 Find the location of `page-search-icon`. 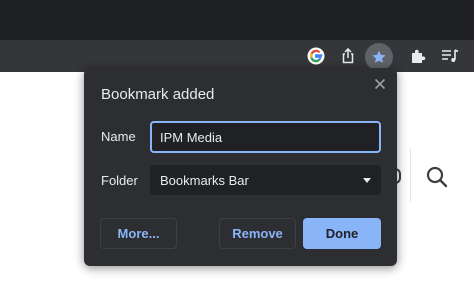

page-search-icon is located at coordinates (437, 177).